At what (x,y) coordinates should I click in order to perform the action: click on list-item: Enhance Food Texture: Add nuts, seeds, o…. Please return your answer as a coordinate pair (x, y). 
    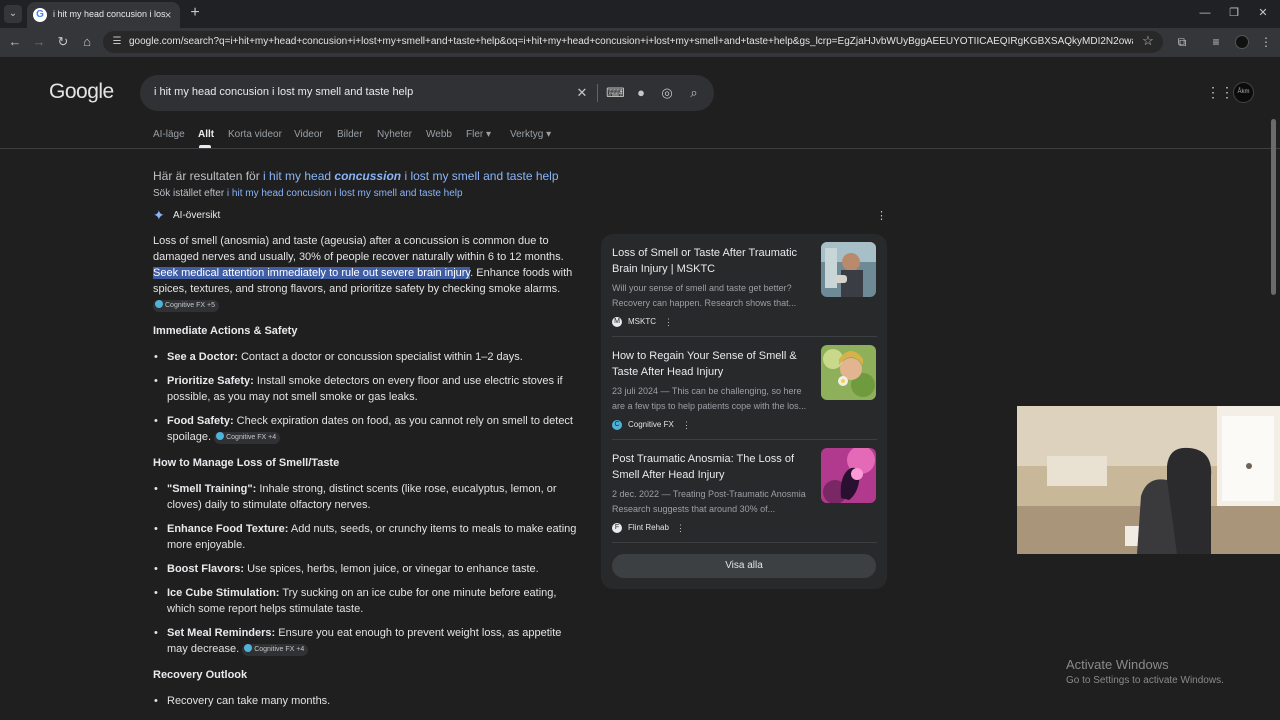
    Looking at the image, I should click on (365, 537).